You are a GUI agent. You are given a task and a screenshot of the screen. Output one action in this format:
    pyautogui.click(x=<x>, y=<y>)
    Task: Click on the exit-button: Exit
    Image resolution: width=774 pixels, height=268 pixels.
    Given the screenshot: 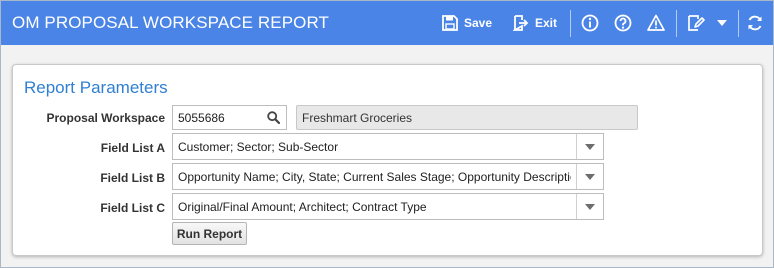 What is the action you would take?
    pyautogui.click(x=535, y=23)
    